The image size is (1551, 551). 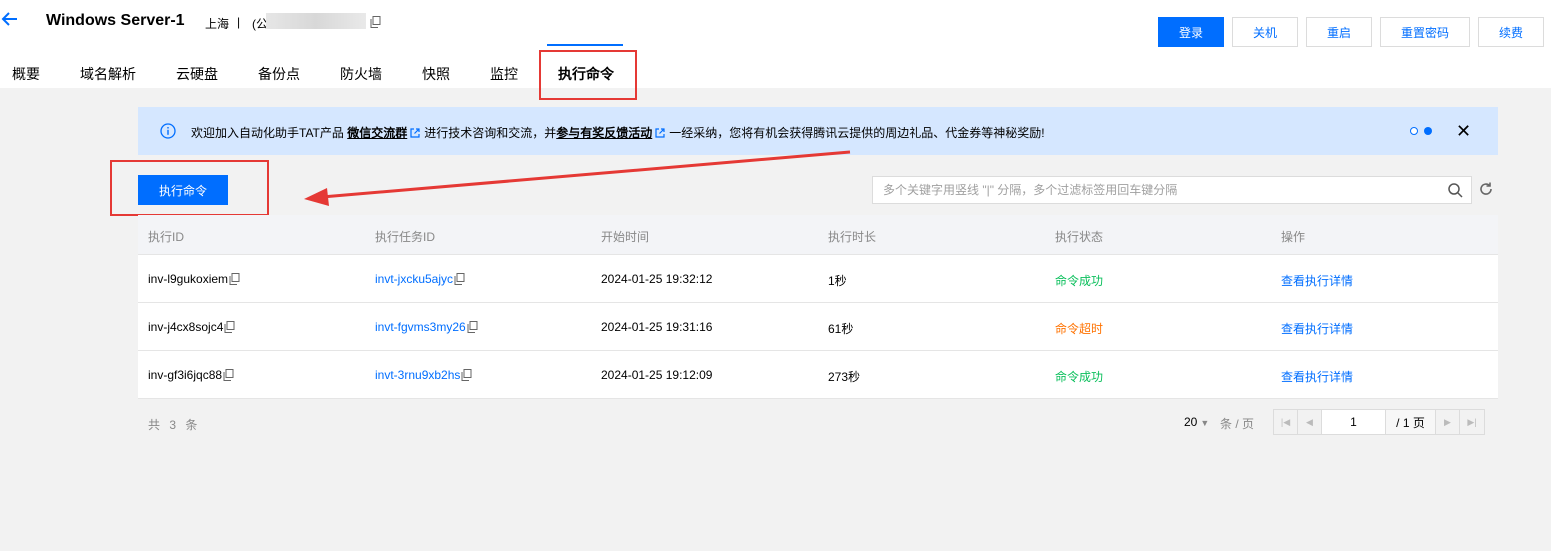 I want to click on task-id-link: invt-3rnu9xb2hs, so click(x=417, y=375).